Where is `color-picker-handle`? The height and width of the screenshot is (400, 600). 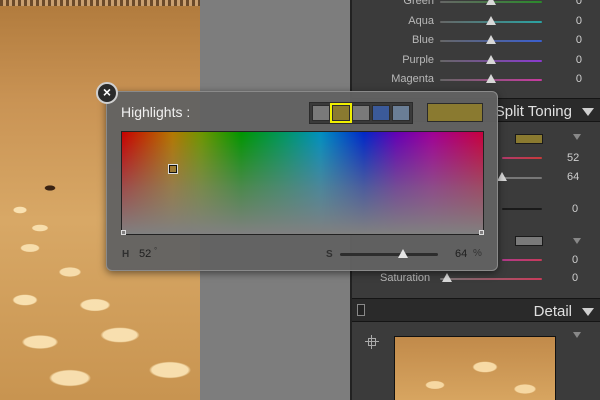 color-picker-handle is located at coordinates (173, 169).